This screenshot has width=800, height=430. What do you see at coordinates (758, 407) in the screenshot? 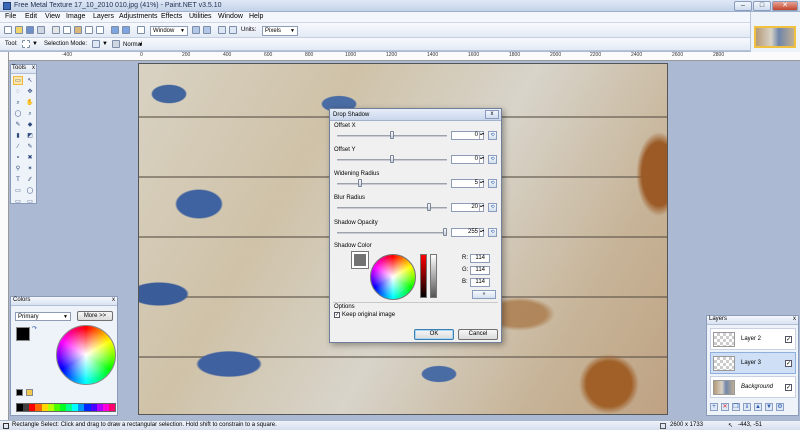
I see `move-layer-up-icon: ▲` at bounding box center [758, 407].